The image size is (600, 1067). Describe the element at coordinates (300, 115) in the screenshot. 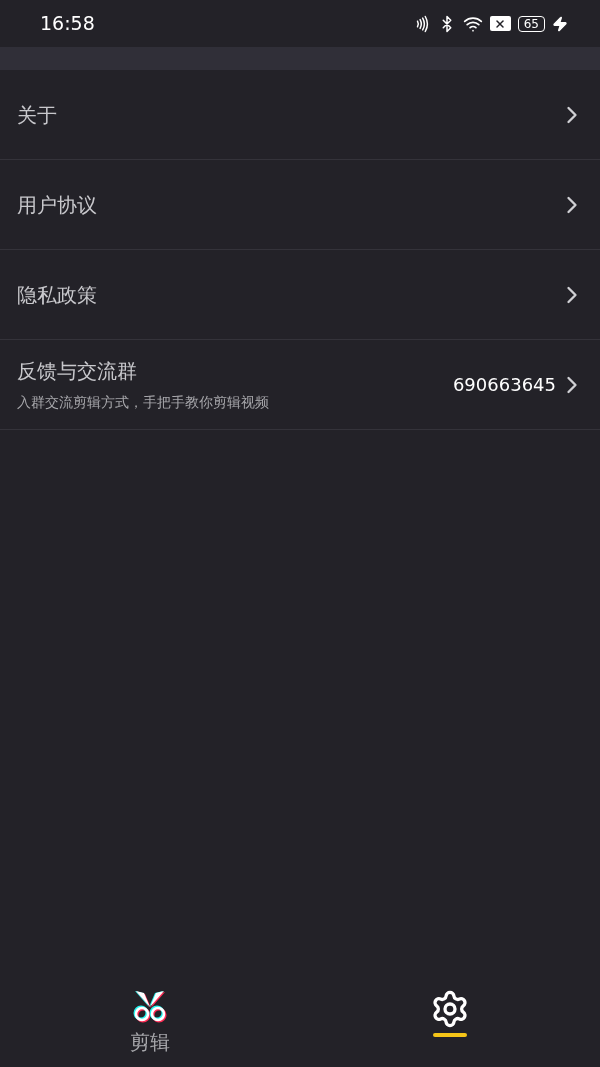

I see `menu-item: 关于` at that location.